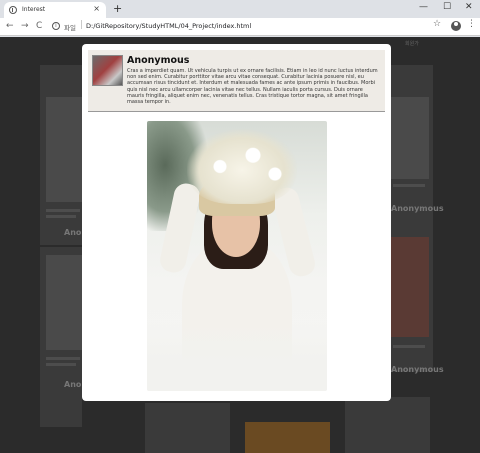 This screenshot has width=480, height=453. I want to click on author-name: Anonymous, so click(158, 60).